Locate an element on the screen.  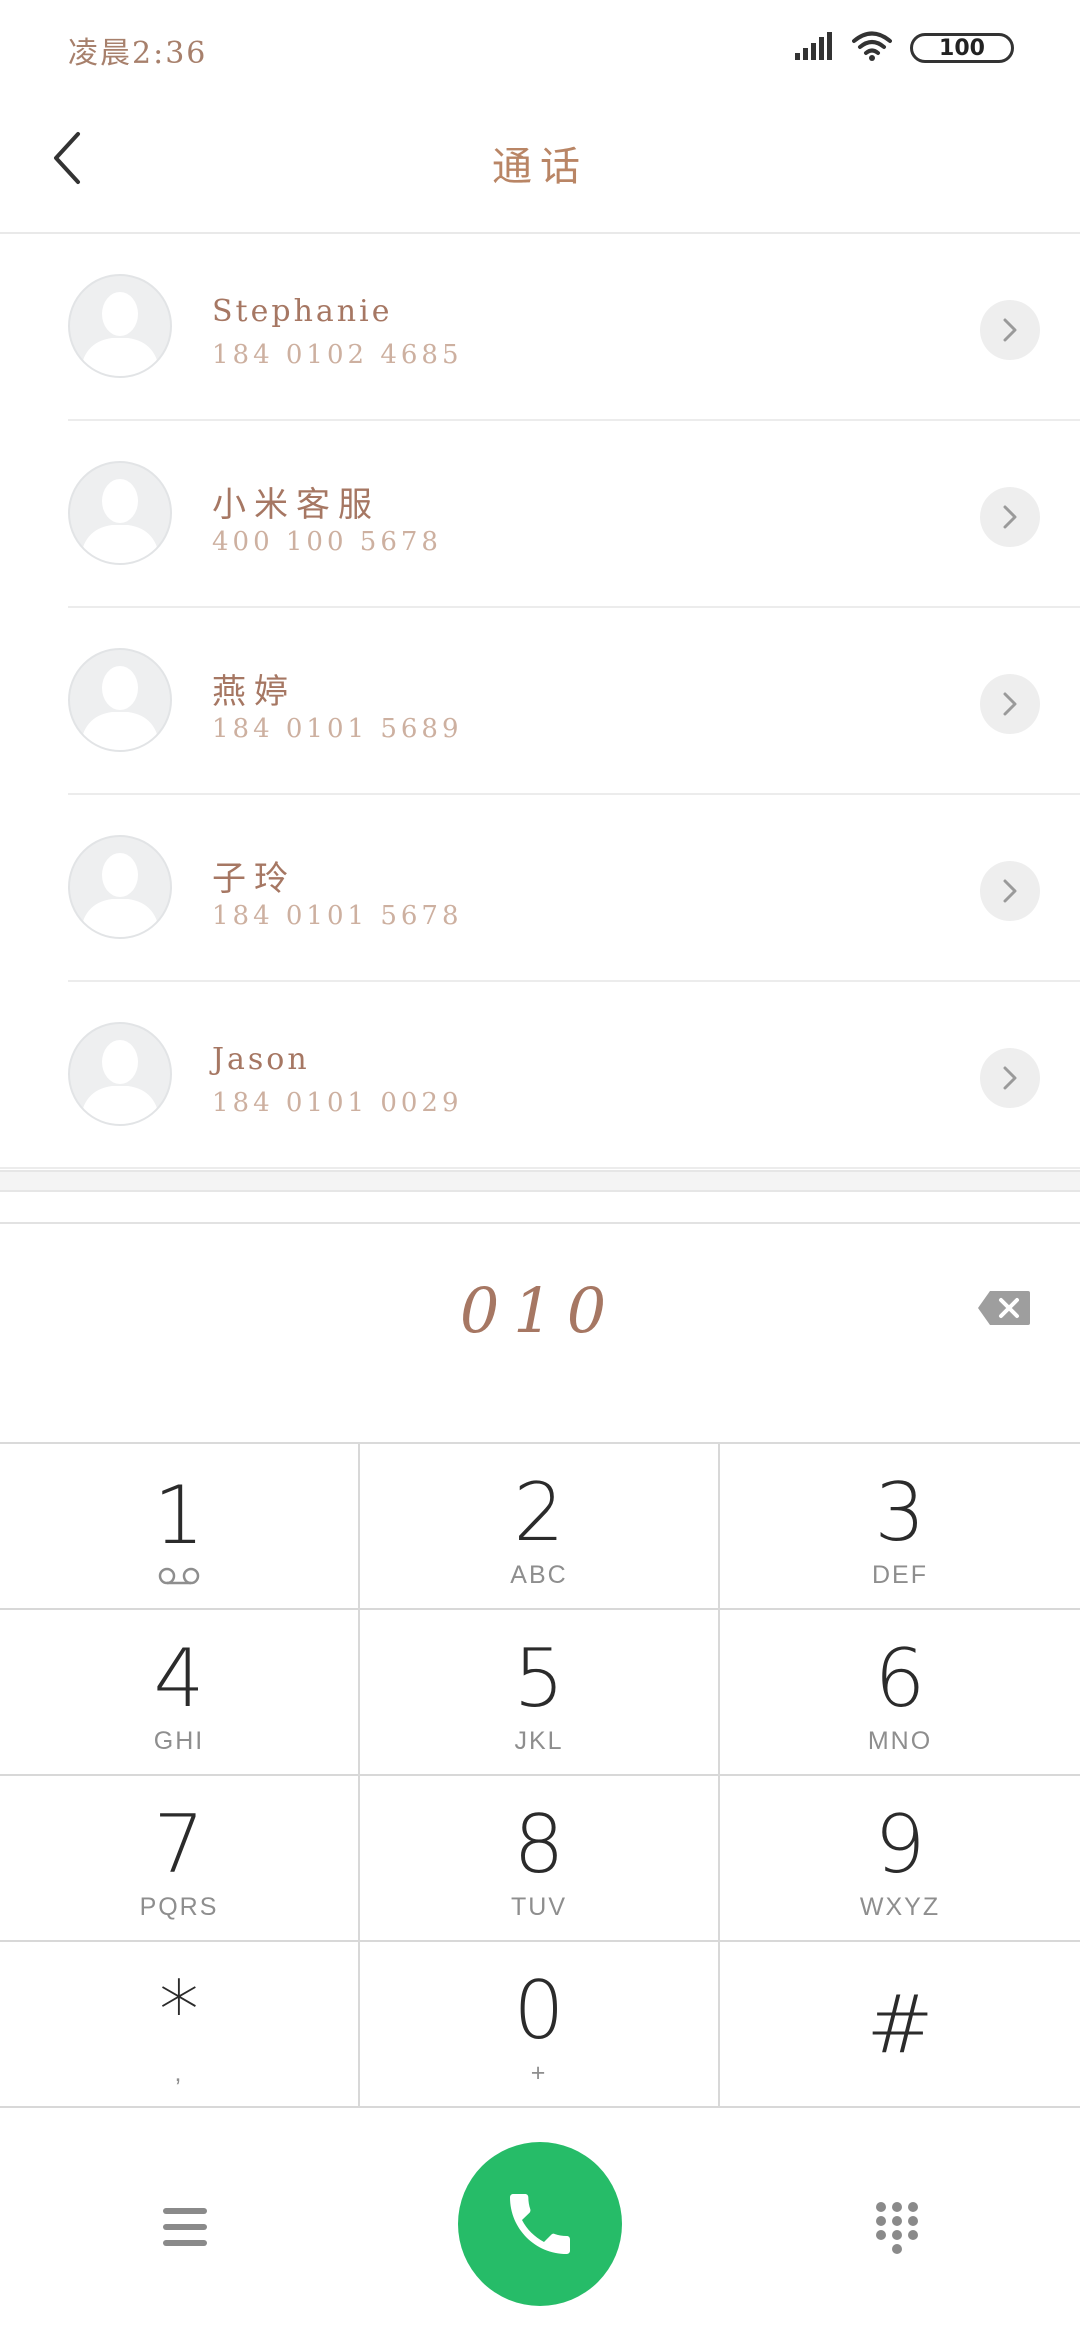
divider is located at coordinates (540, 1168).